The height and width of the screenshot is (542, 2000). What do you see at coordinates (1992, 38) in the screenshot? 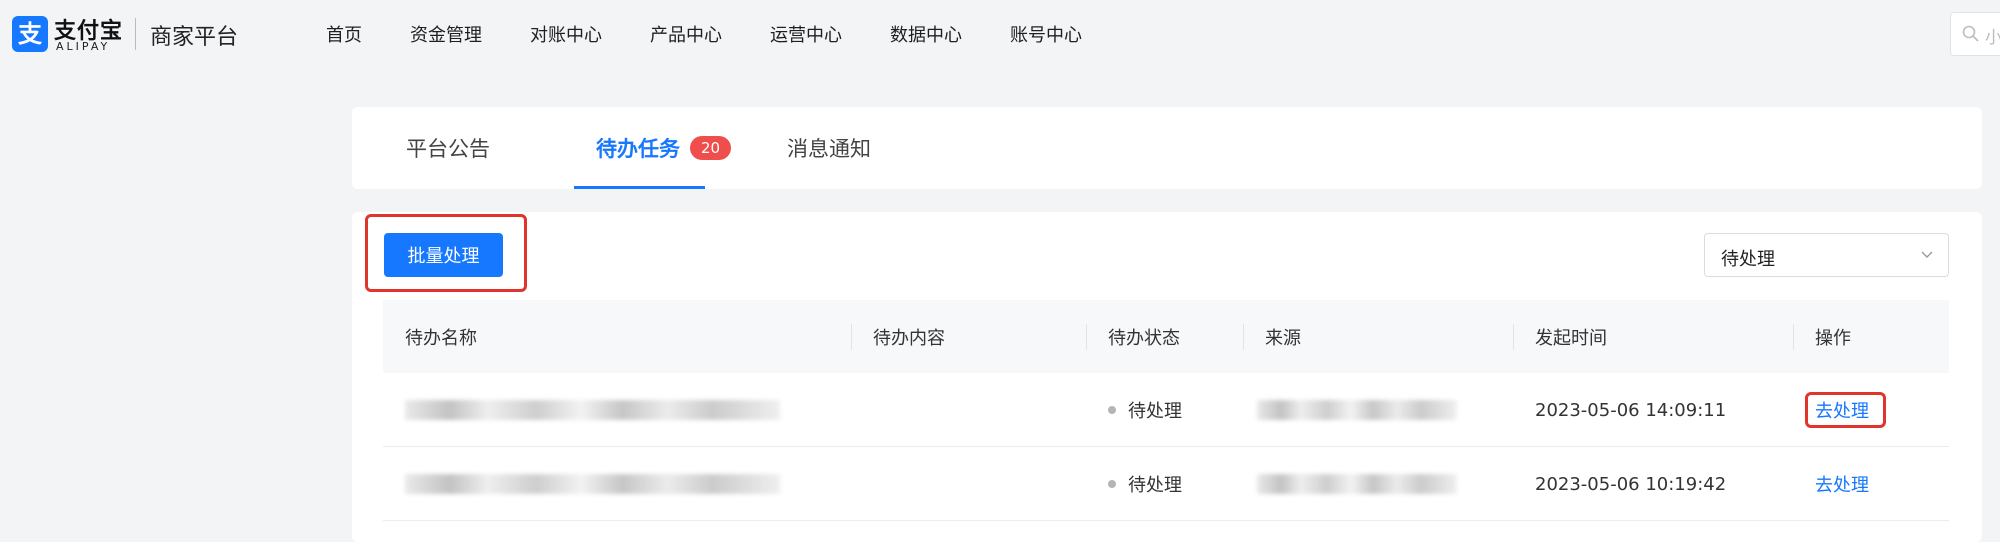
I see `search-placeholder: 小` at bounding box center [1992, 38].